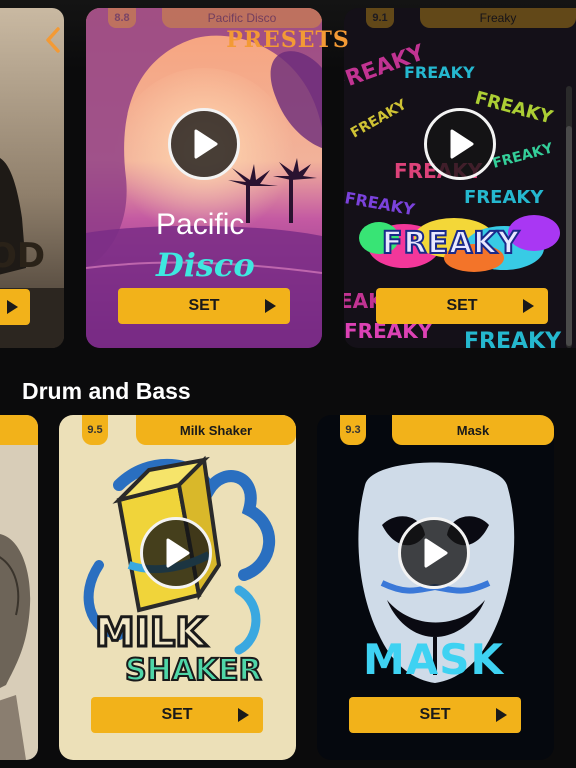  What do you see at coordinates (32, 178) in the screenshot?
I see `preset-card-partial-top: OD` at bounding box center [32, 178].